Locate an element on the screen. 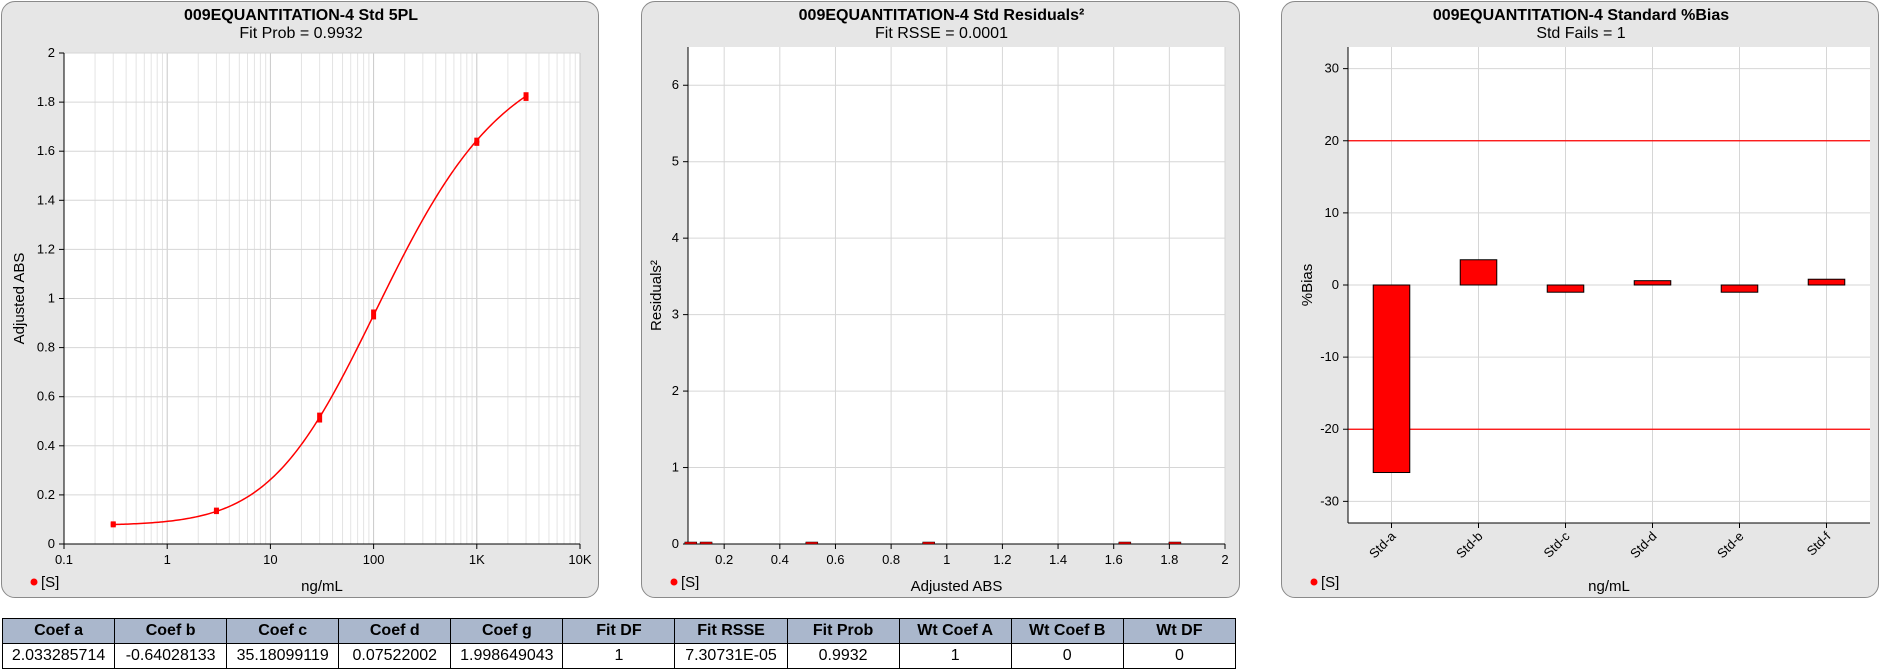 This screenshot has height=672, width=1880. chart-title: 009EQUANTITATION-4 Standard %Bias is located at coordinates (1581, 15).